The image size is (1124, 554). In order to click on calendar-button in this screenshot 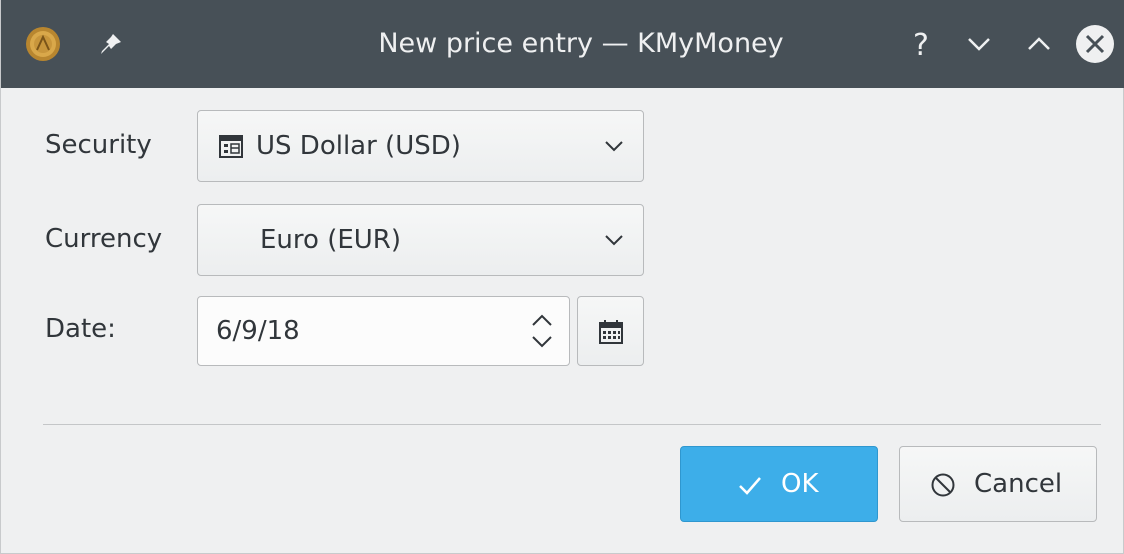, I will do `click(610, 331)`.